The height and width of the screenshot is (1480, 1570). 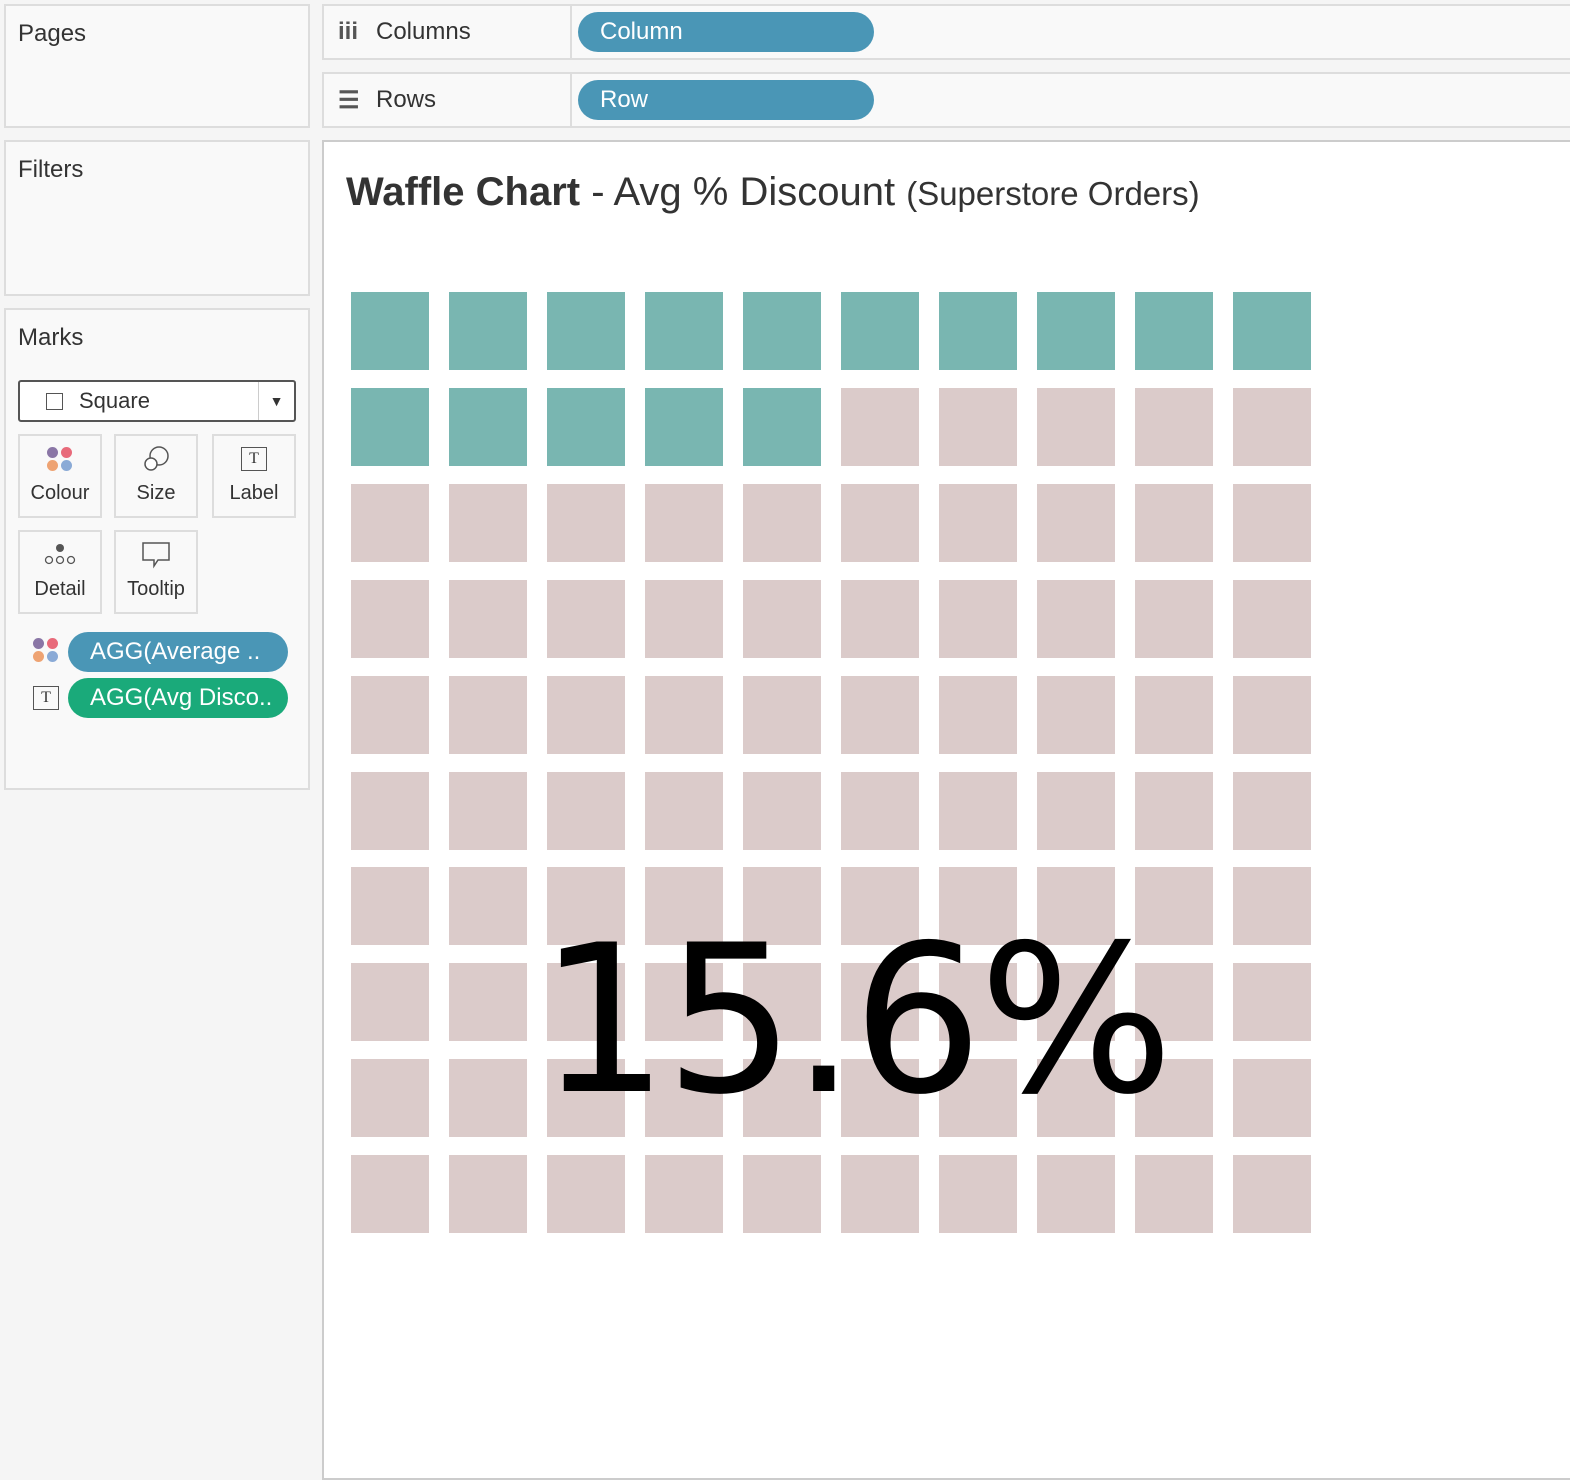 What do you see at coordinates (178, 698) in the screenshot?
I see `label-field-pill: AGG(Avg Disco..` at bounding box center [178, 698].